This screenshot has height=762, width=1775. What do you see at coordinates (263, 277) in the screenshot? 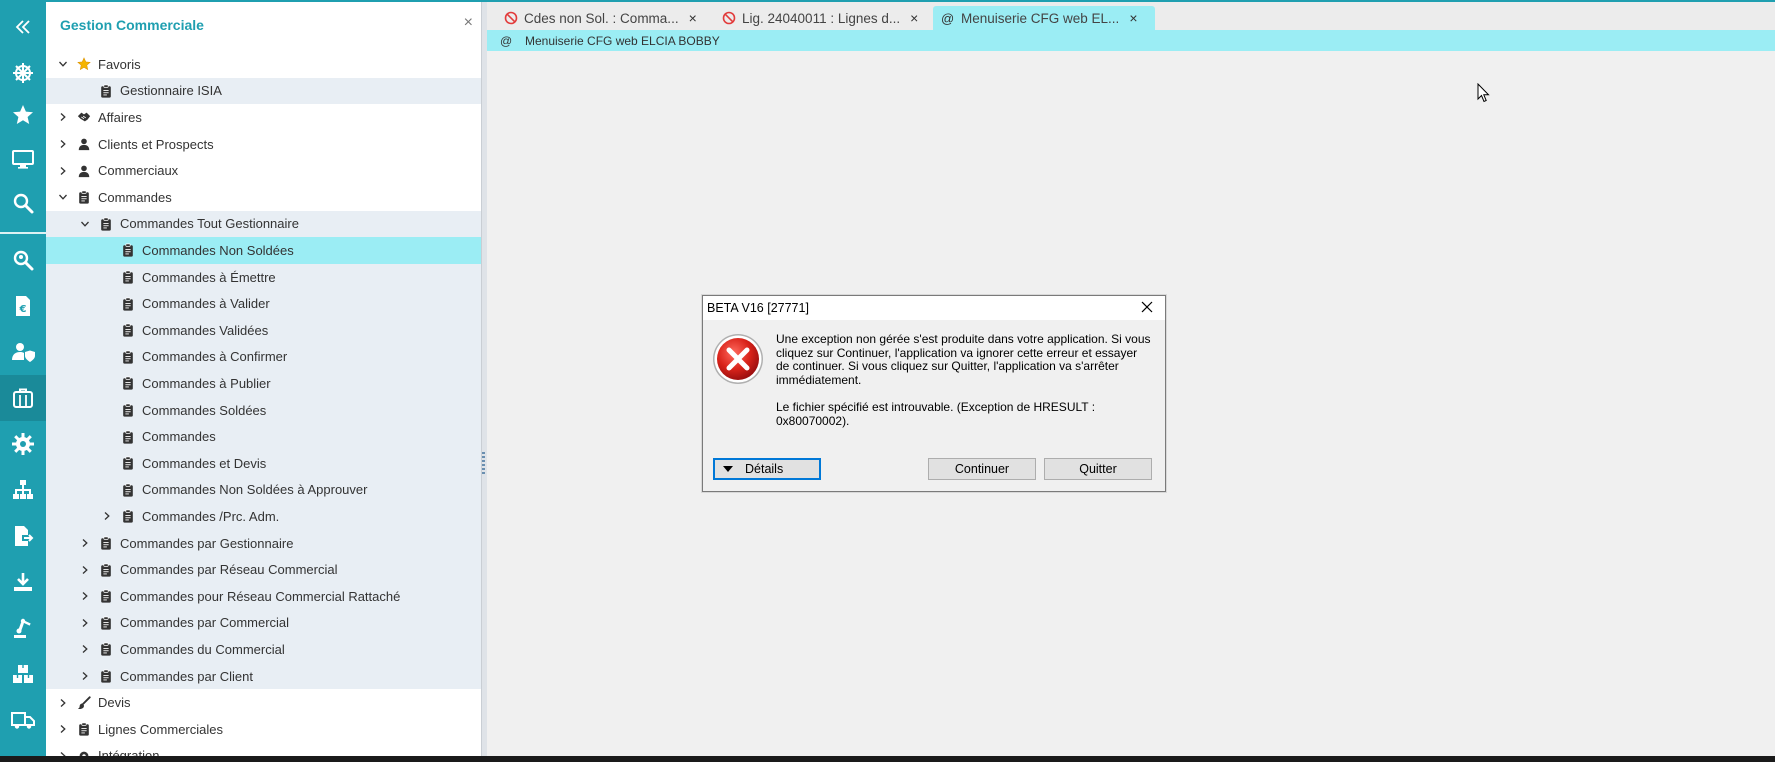
I see `tree-item: Commandes à Émettre` at bounding box center [263, 277].